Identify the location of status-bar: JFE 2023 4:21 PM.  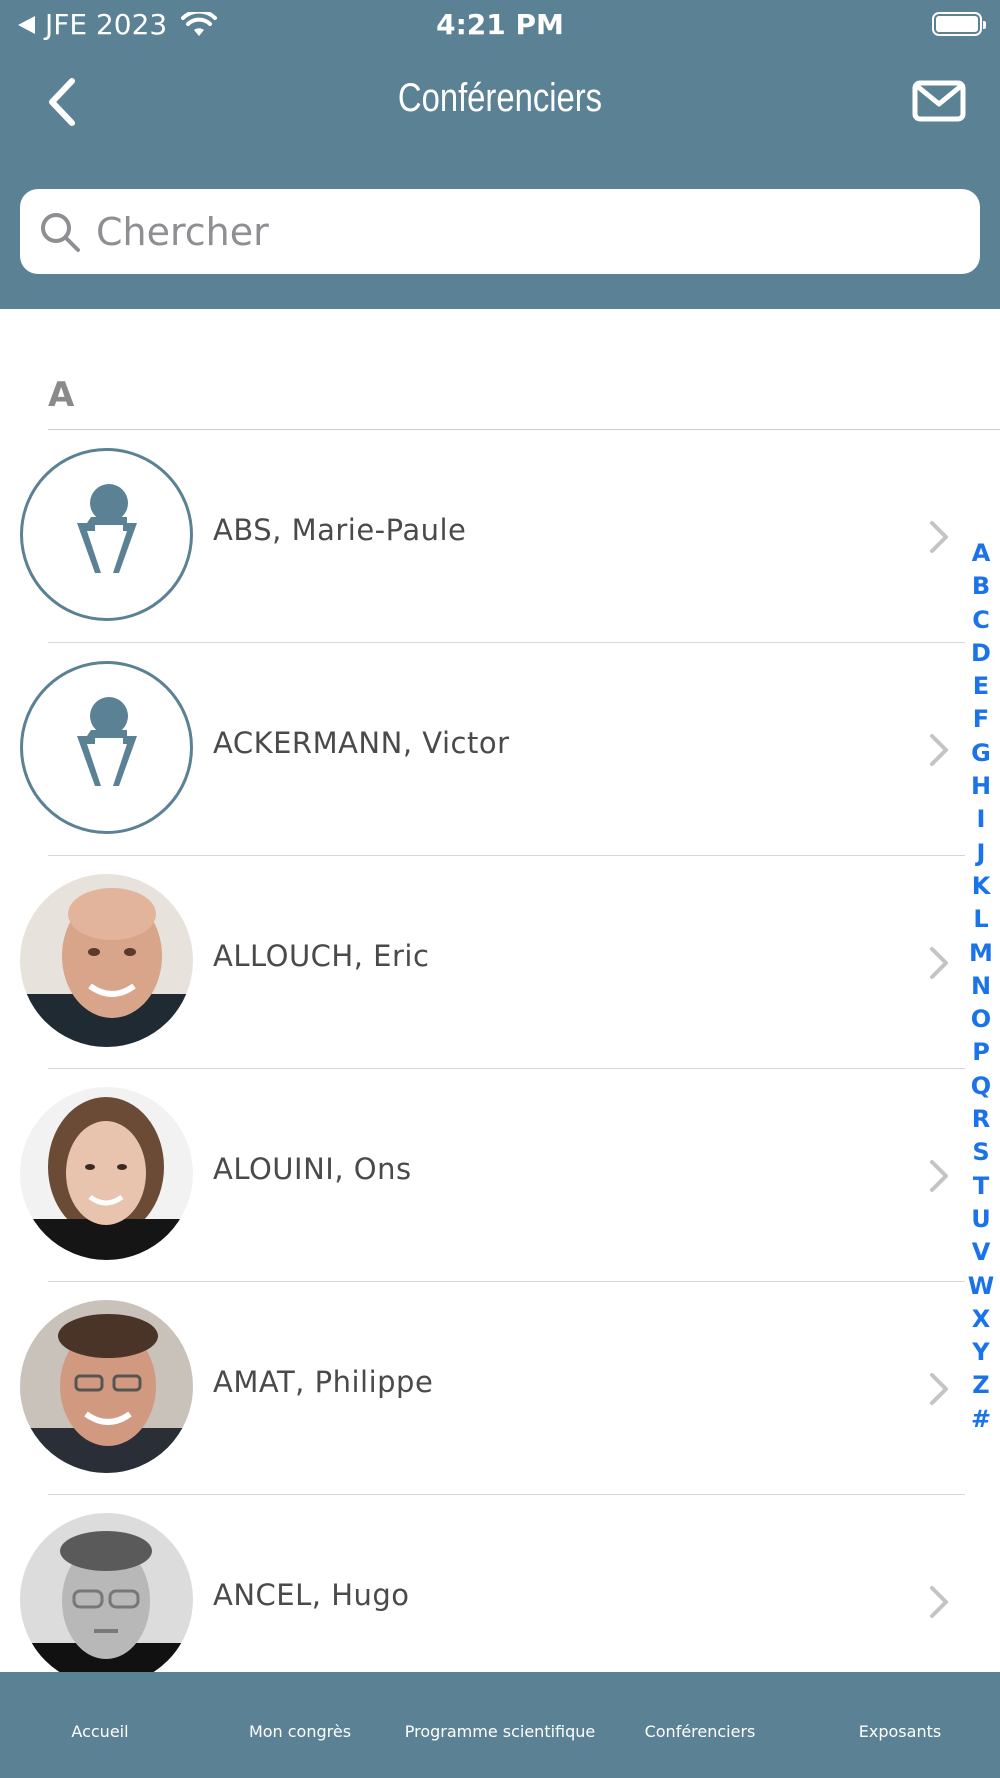
(500, 25).